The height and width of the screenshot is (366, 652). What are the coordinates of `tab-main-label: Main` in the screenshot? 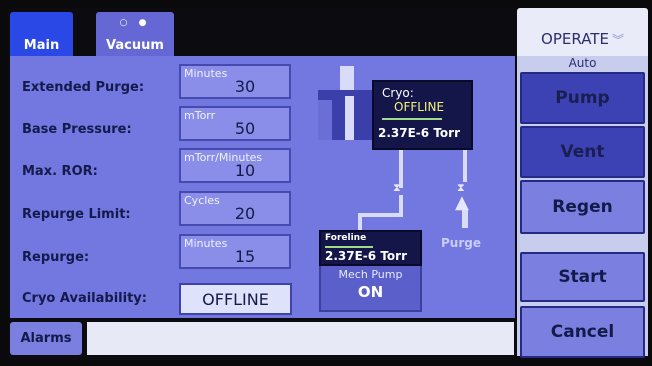 It's located at (41, 45).